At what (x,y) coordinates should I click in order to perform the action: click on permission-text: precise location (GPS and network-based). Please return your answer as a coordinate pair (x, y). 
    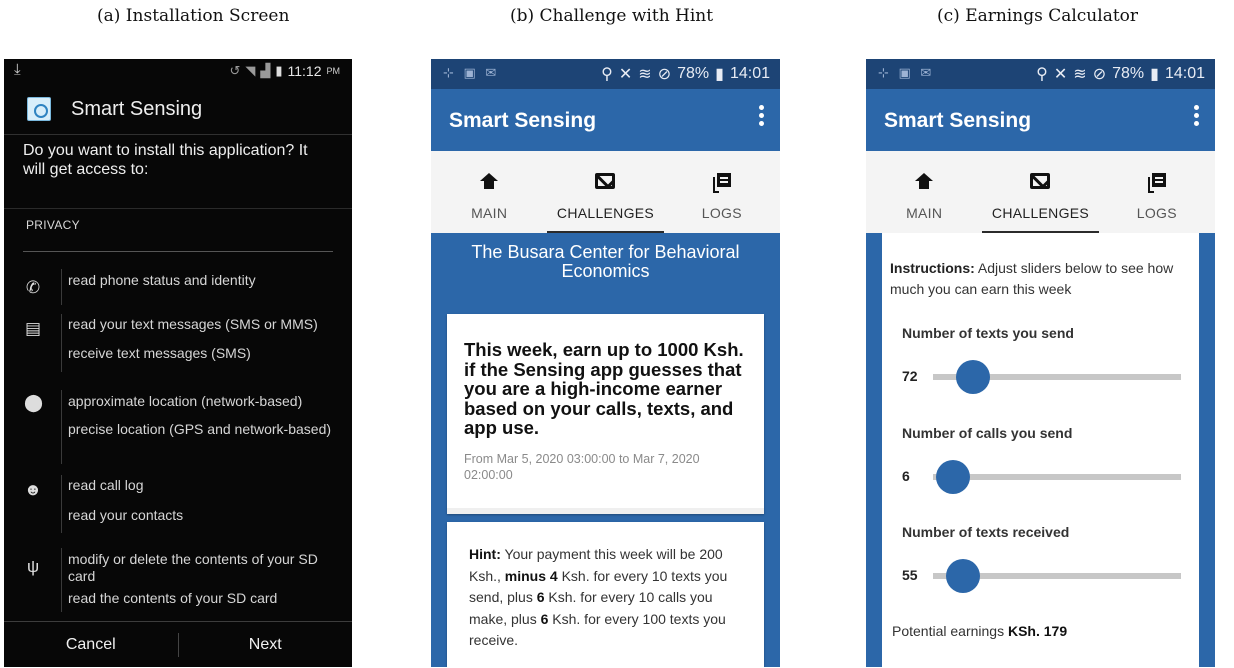
    Looking at the image, I should click on (200, 429).